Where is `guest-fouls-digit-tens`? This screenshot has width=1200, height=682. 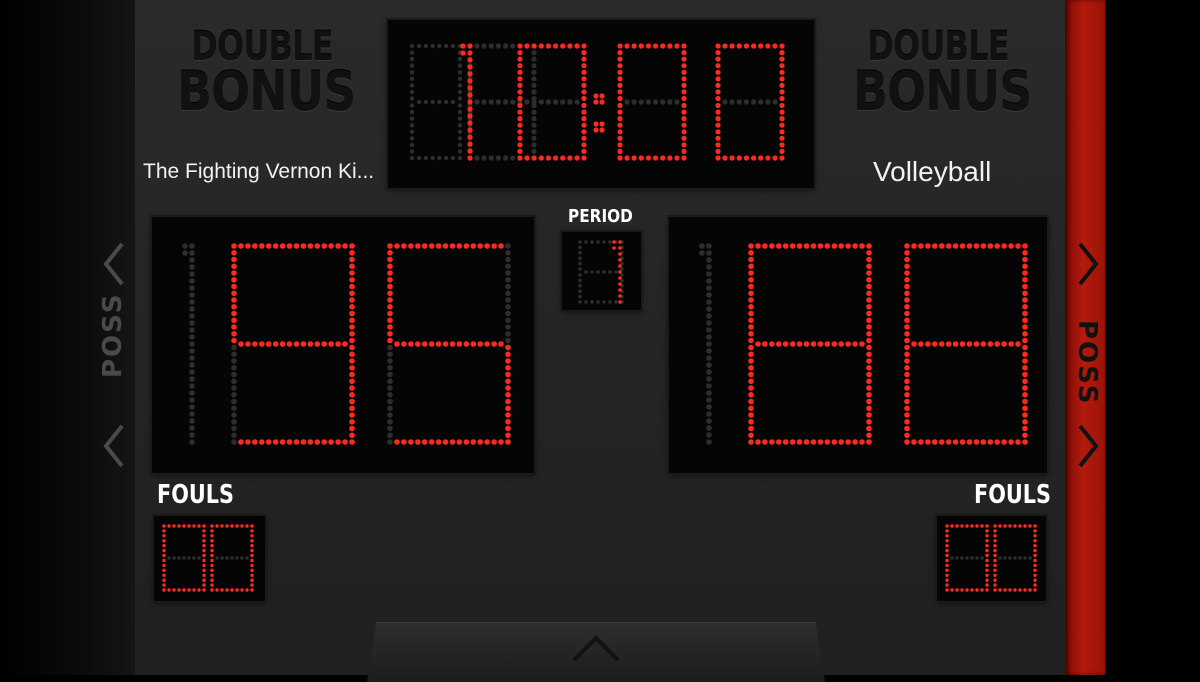
guest-fouls-digit-tens is located at coordinates (967, 558).